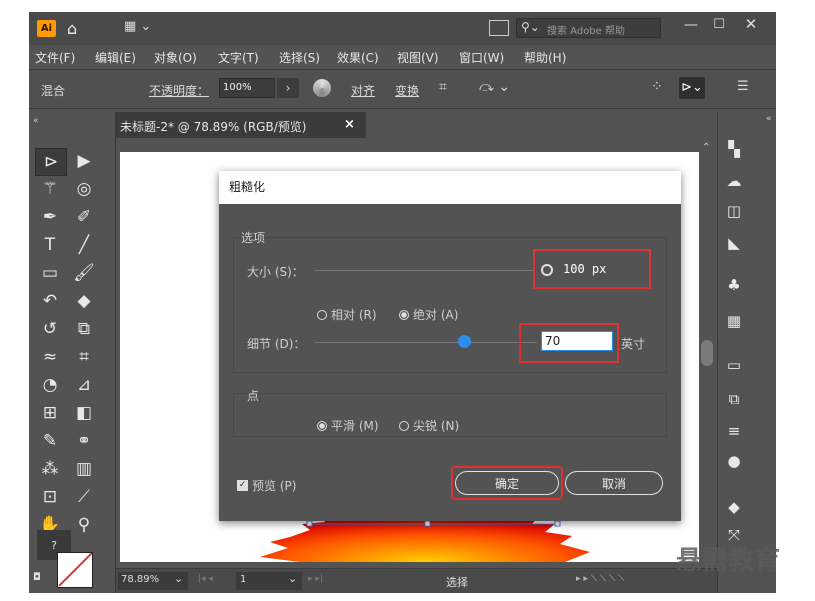  I want to click on fill-swatch-icon, so click(75, 570).